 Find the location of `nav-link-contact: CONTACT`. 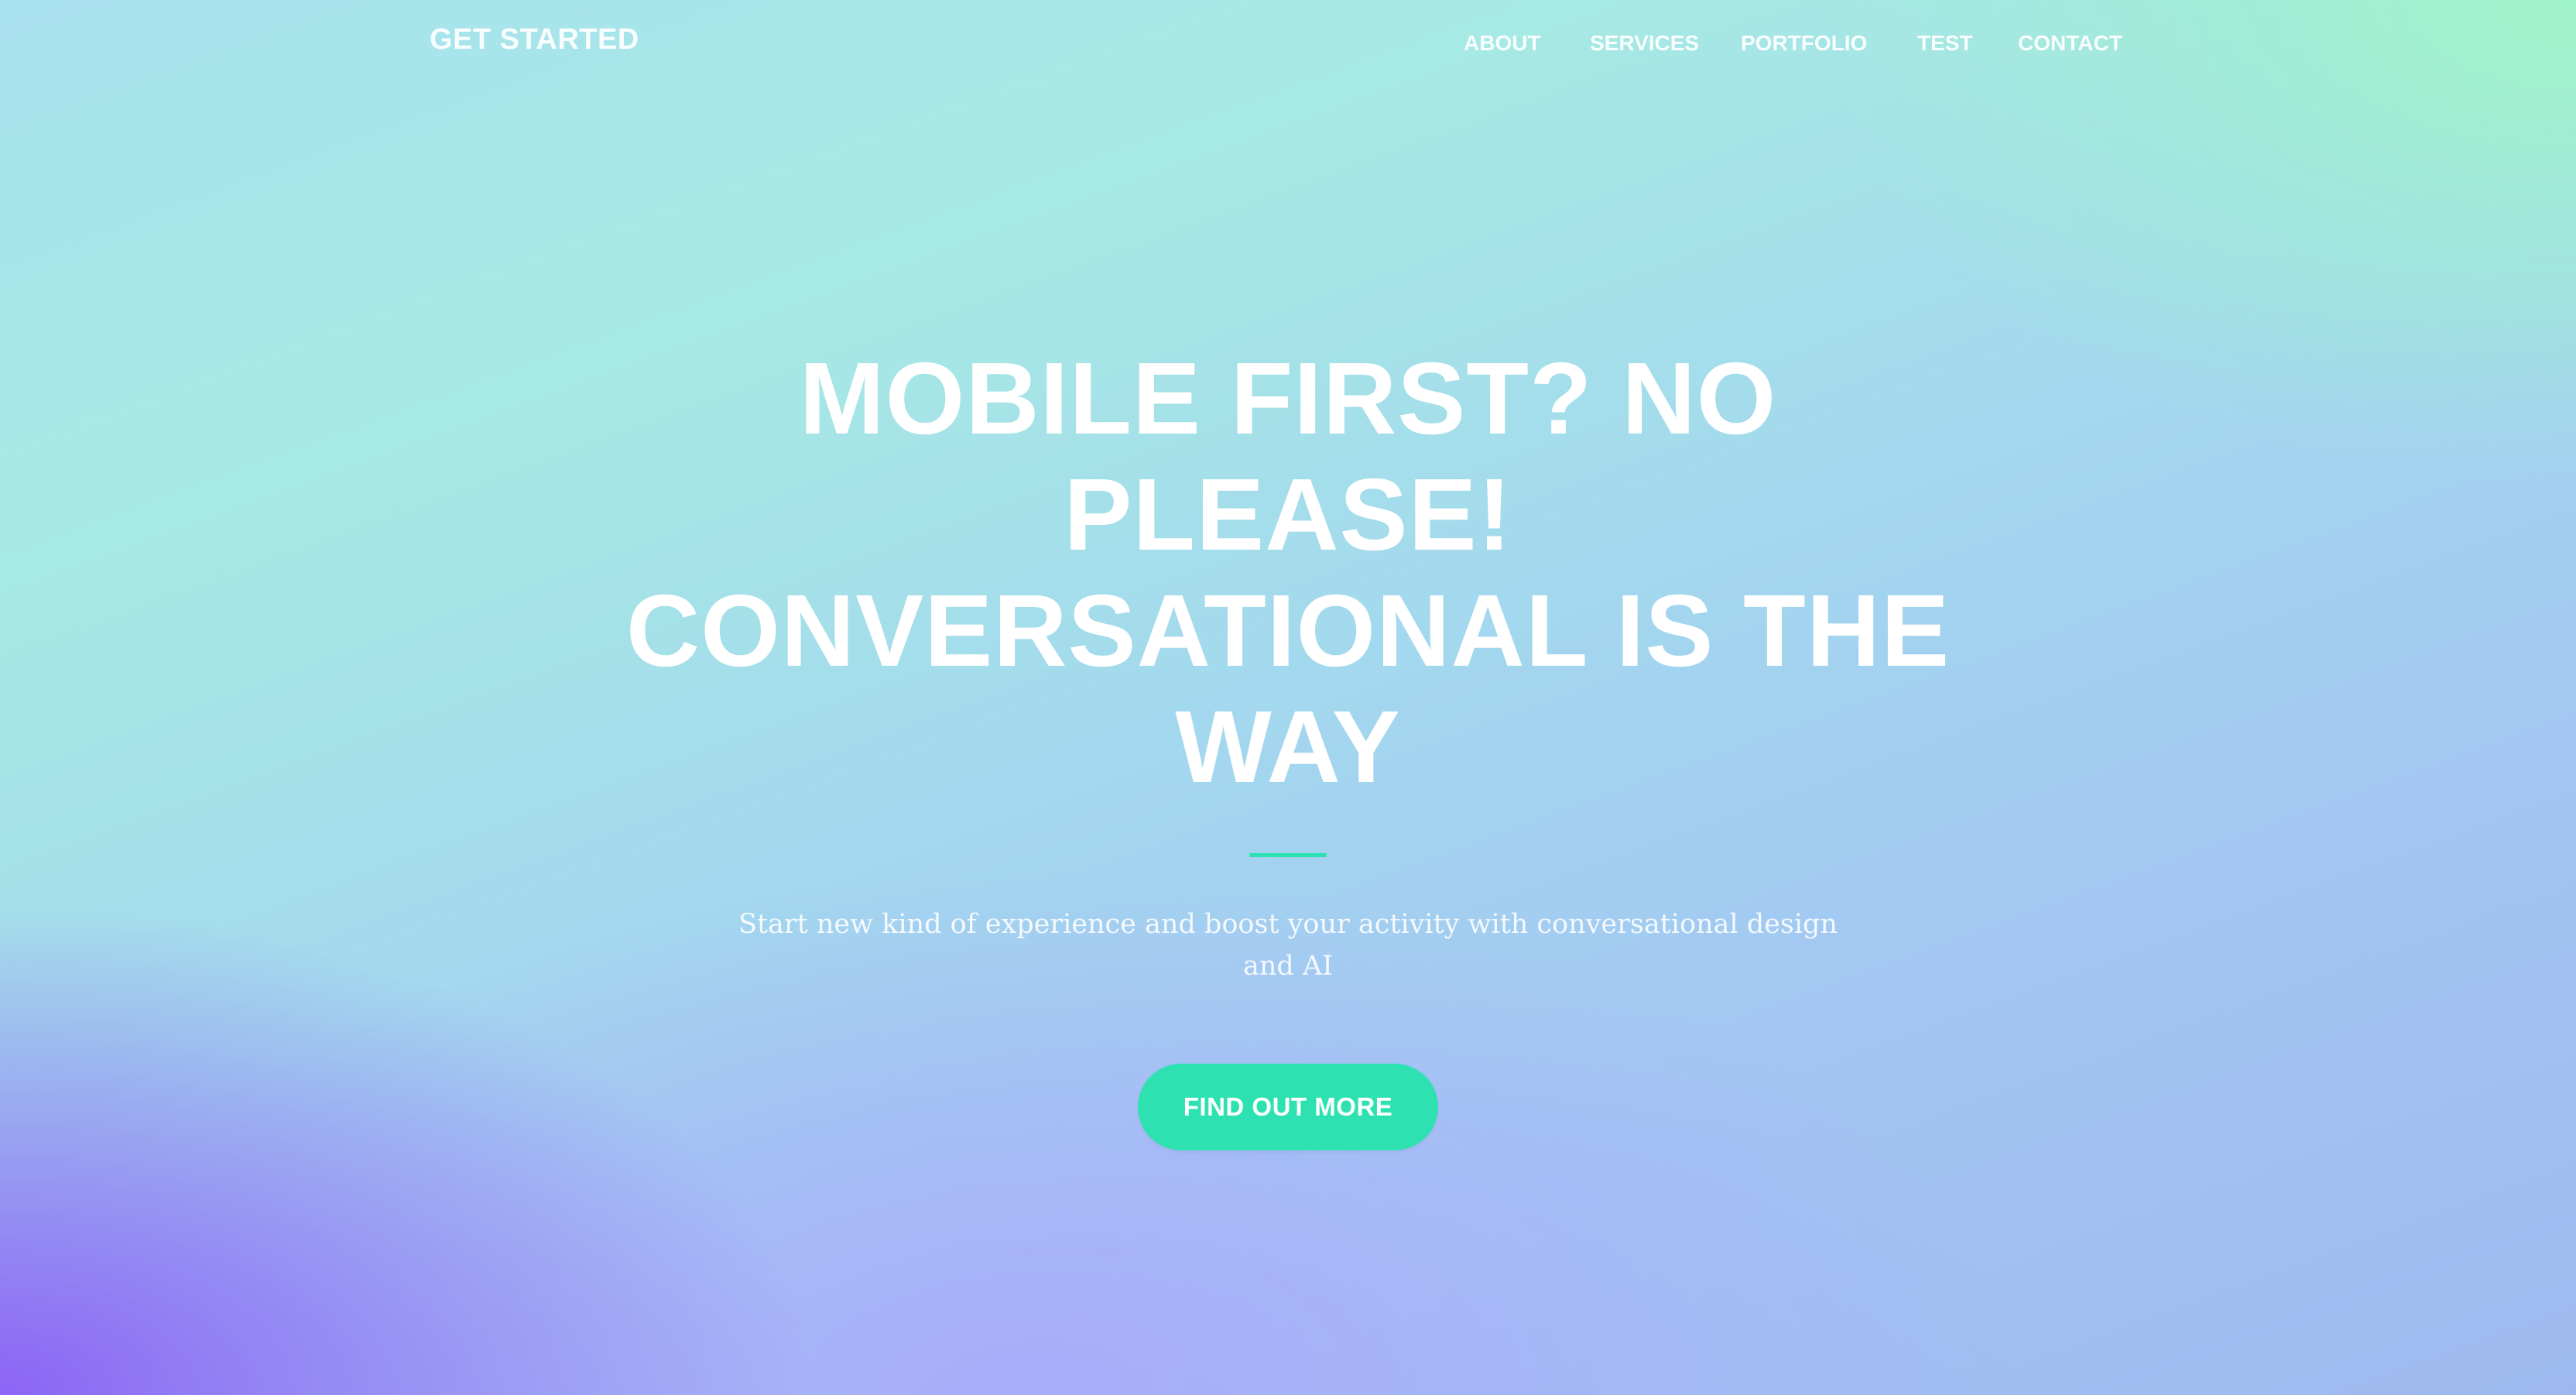

nav-link-contact: CONTACT is located at coordinates (2070, 43).